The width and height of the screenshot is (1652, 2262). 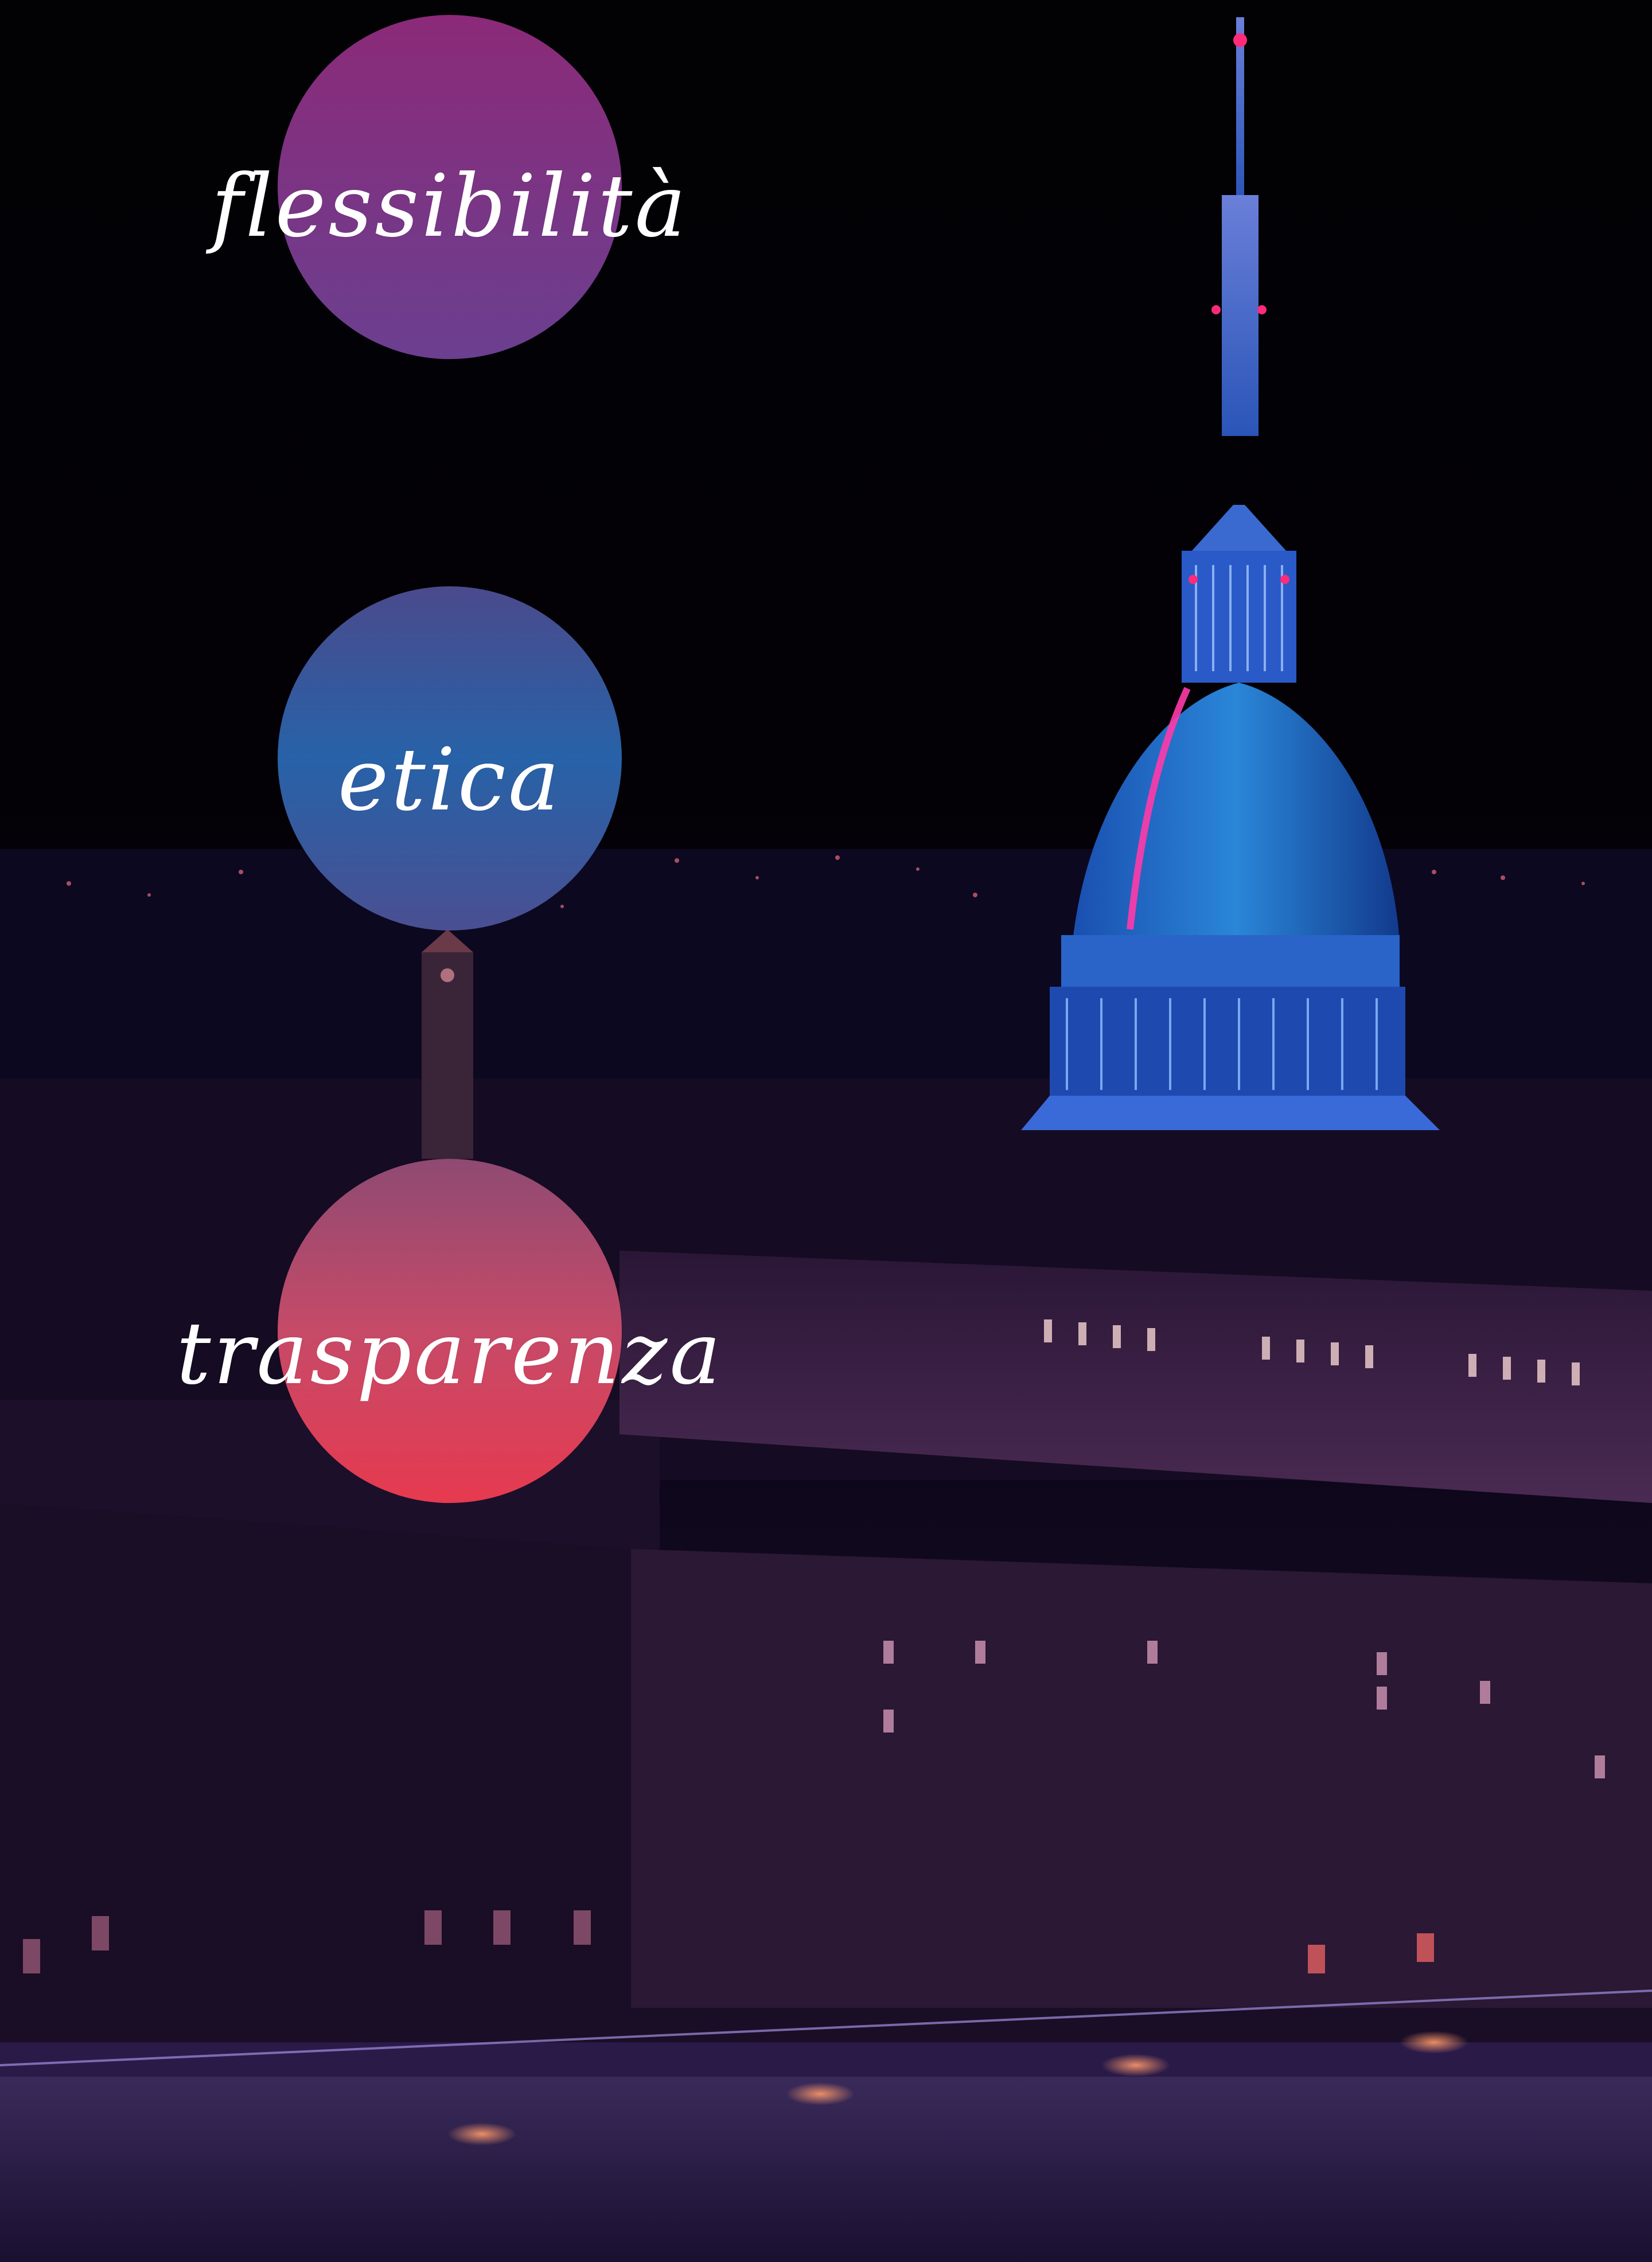 I want to click on label-trasparenza: trasparenza, so click(x=449, y=1354).